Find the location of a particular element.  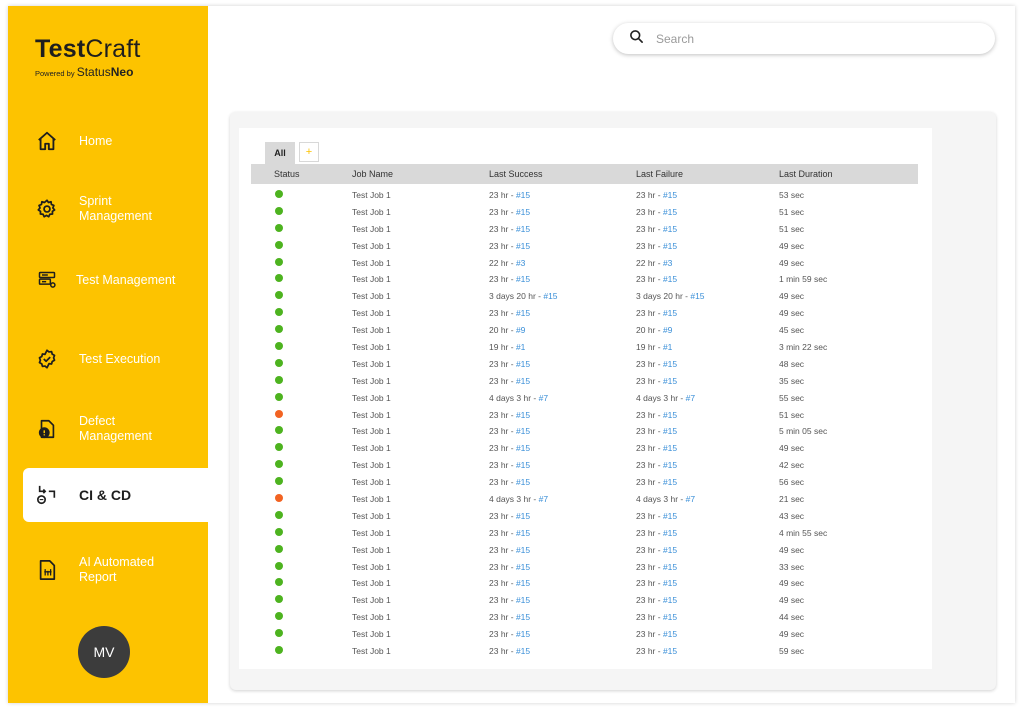

last-failure-build-link: #7 is located at coordinates (690, 499).